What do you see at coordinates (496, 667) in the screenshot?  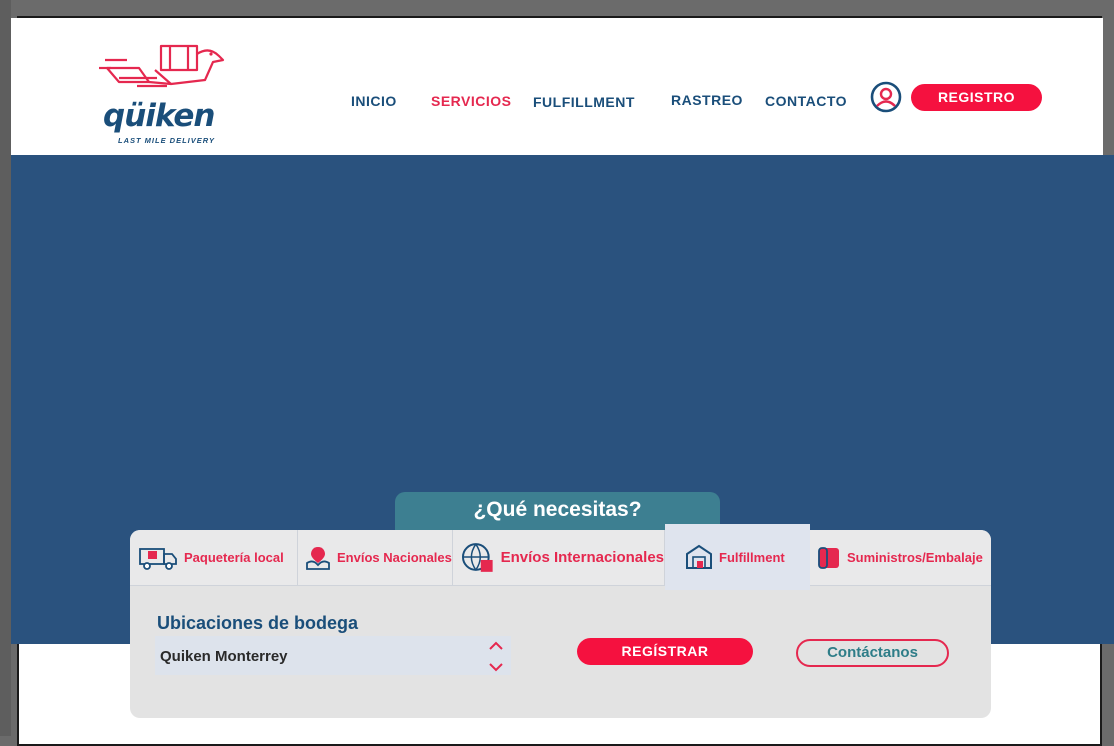 I see `chevron-down-icon` at bounding box center [496, 667].